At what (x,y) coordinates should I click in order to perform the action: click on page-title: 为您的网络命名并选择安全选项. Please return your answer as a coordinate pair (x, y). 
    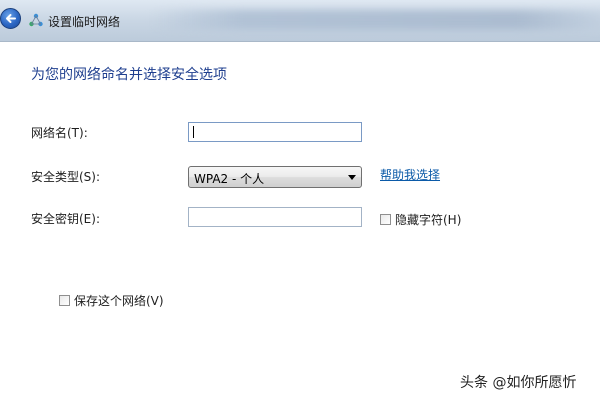
    Looking at the image, I should click on (129, 75).